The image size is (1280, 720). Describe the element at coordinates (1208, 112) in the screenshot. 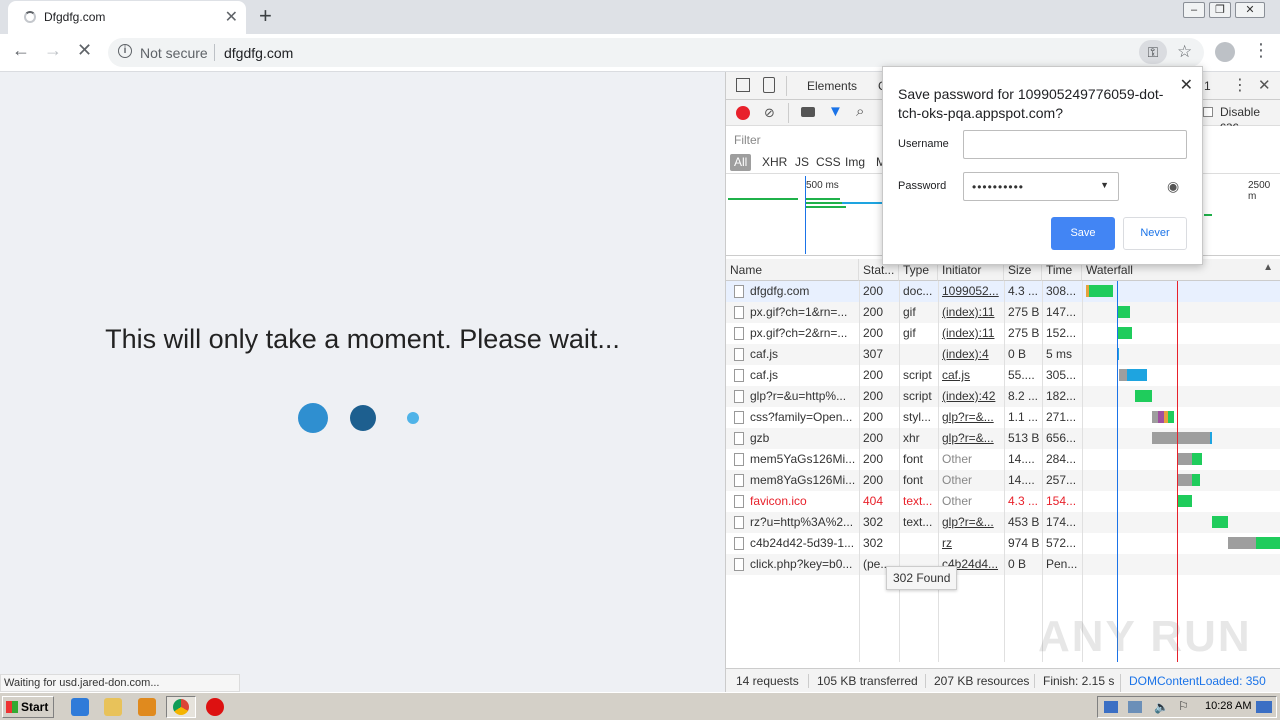

I see `disable-cache-checkbox` at that location.